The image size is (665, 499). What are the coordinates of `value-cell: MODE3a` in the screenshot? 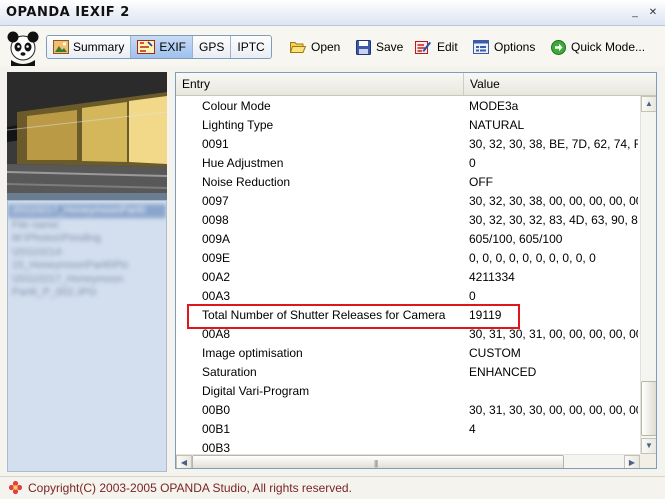 It's located at (494, 106).